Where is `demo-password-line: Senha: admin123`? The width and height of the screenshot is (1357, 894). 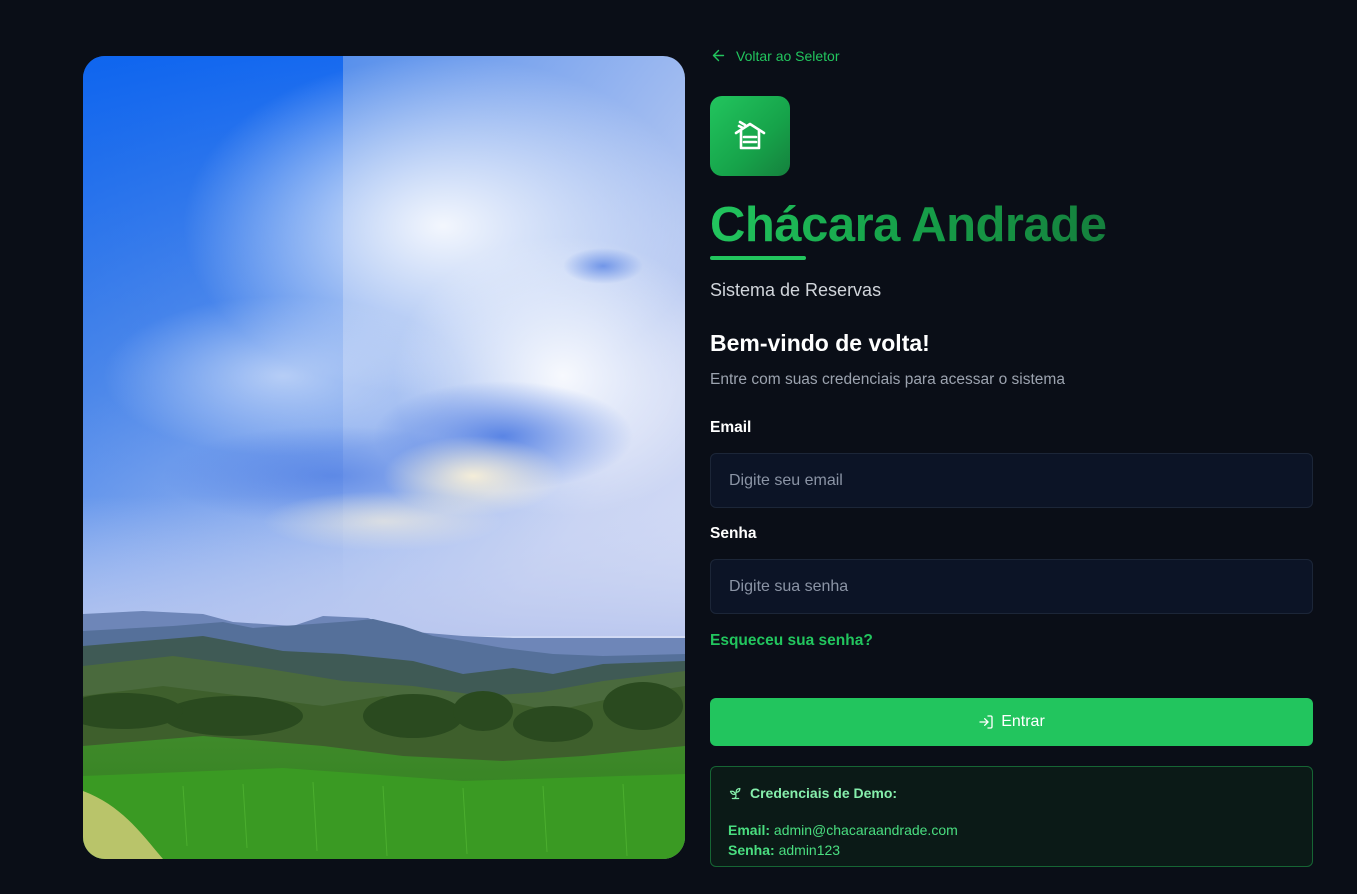
demo-password-line: Senha: admin123 is located at coordinates (1011, 850).